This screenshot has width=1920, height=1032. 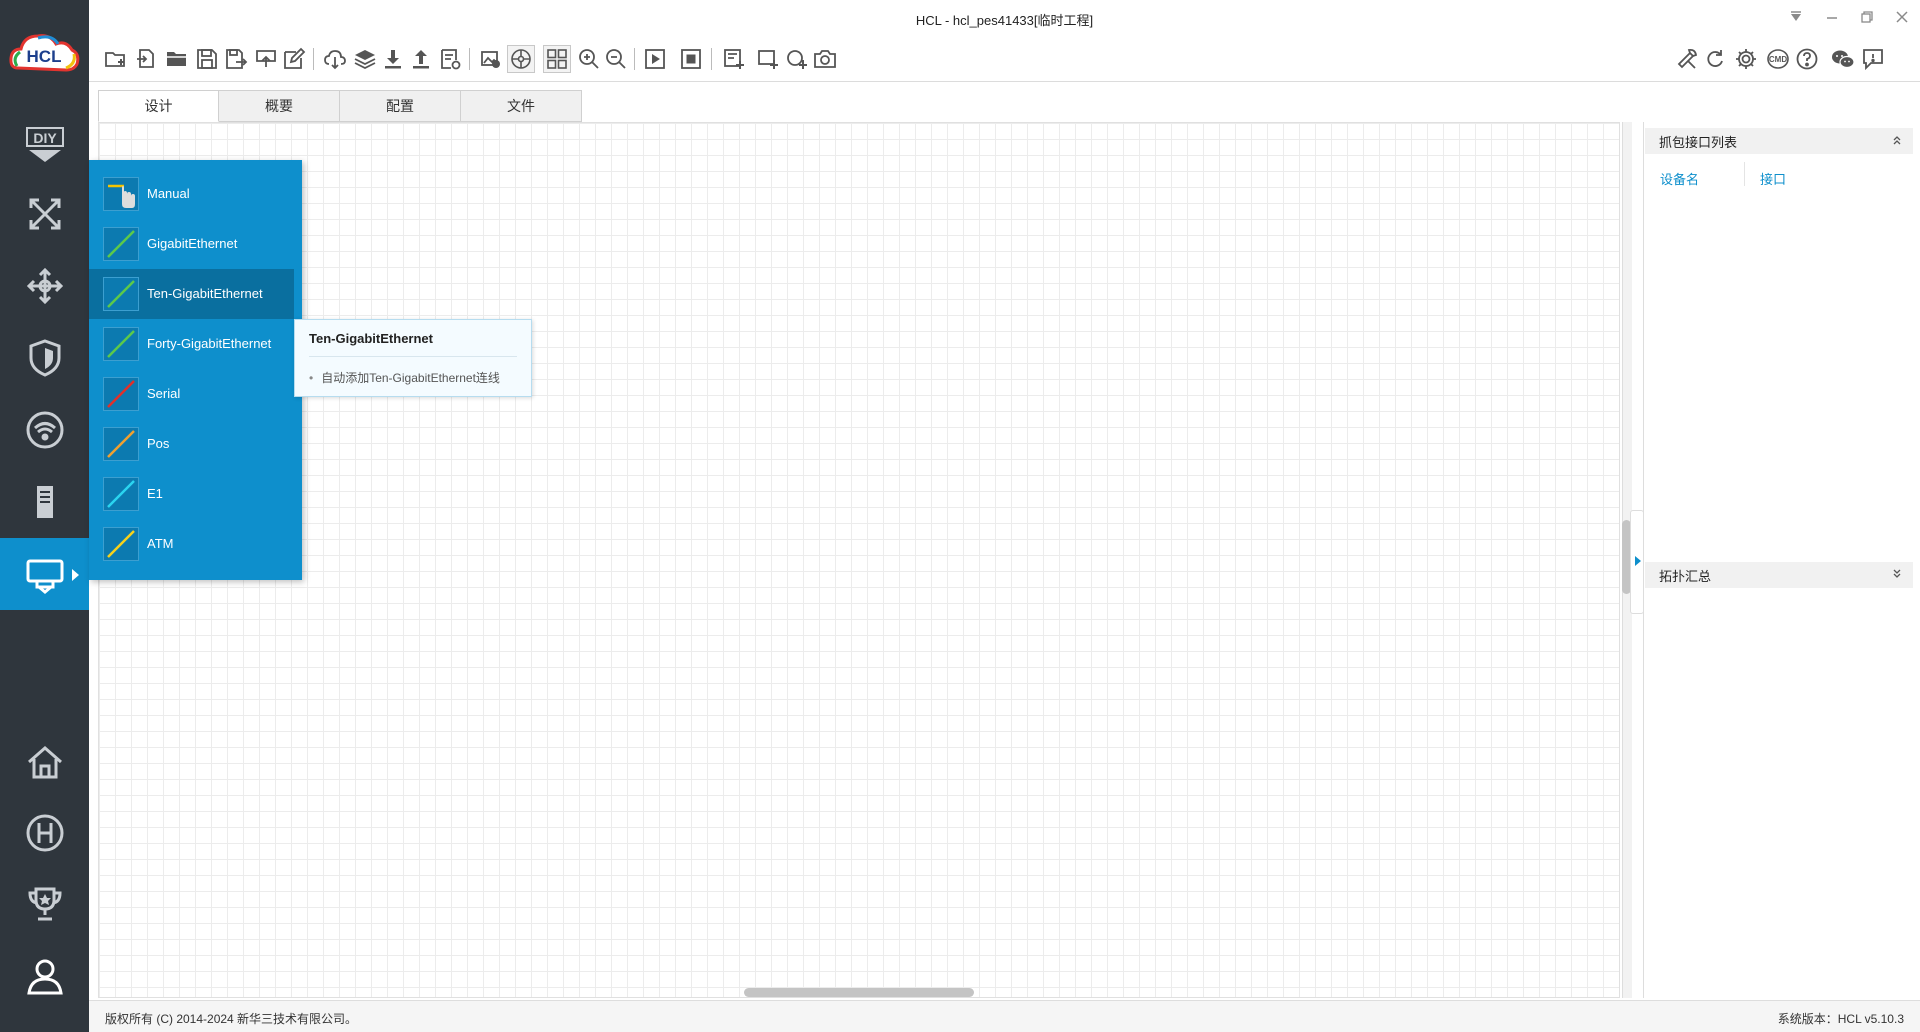 I want to click on import-icon, so click(x=266, y=58).